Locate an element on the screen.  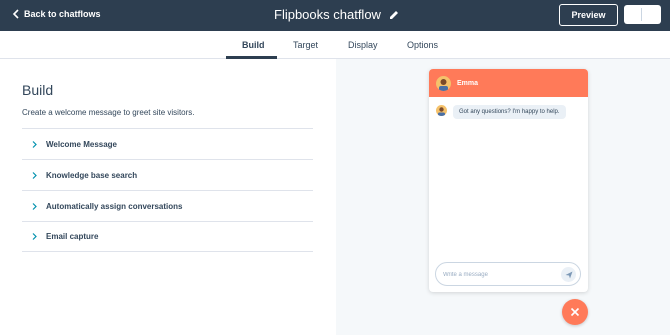
back-to-chatflows-link: Back to chatflows is located at coordinates (56, 14).